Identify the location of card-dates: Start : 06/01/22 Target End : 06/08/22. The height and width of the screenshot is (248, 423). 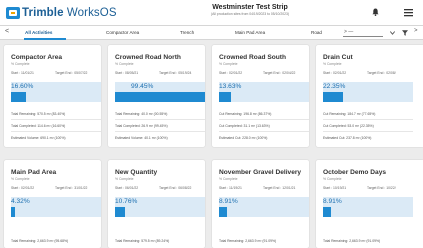
(159, 188).